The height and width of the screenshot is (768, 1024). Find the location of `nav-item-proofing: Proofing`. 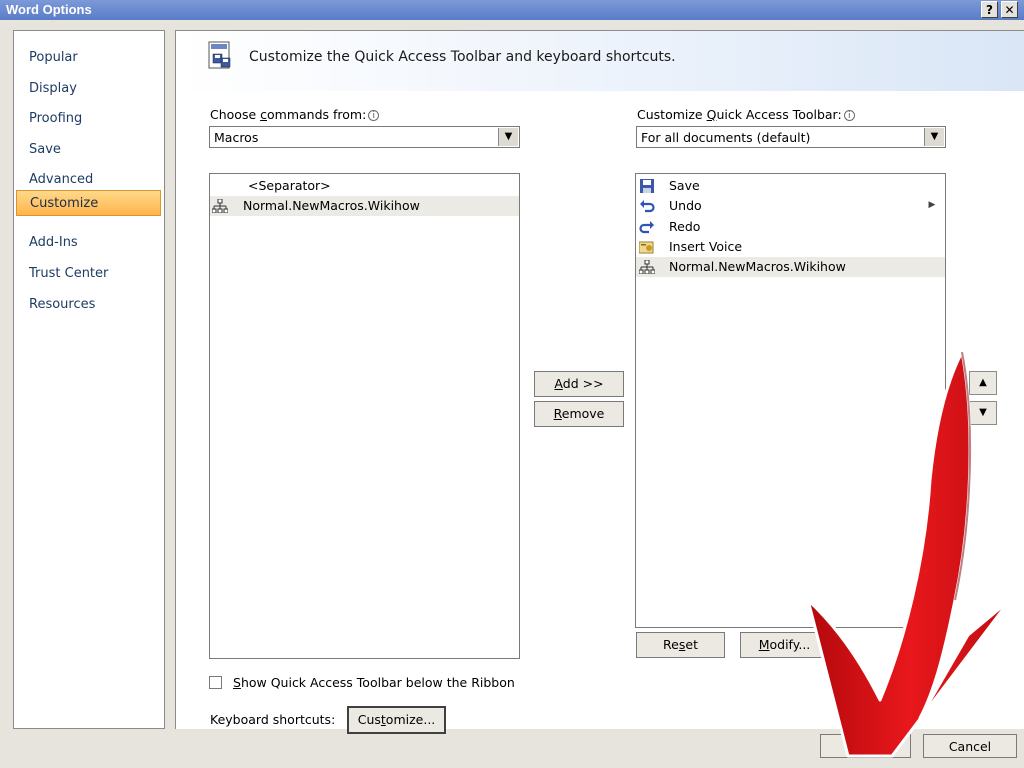

nav-item-proofing: Proofing is located at coordinates (88, 119).